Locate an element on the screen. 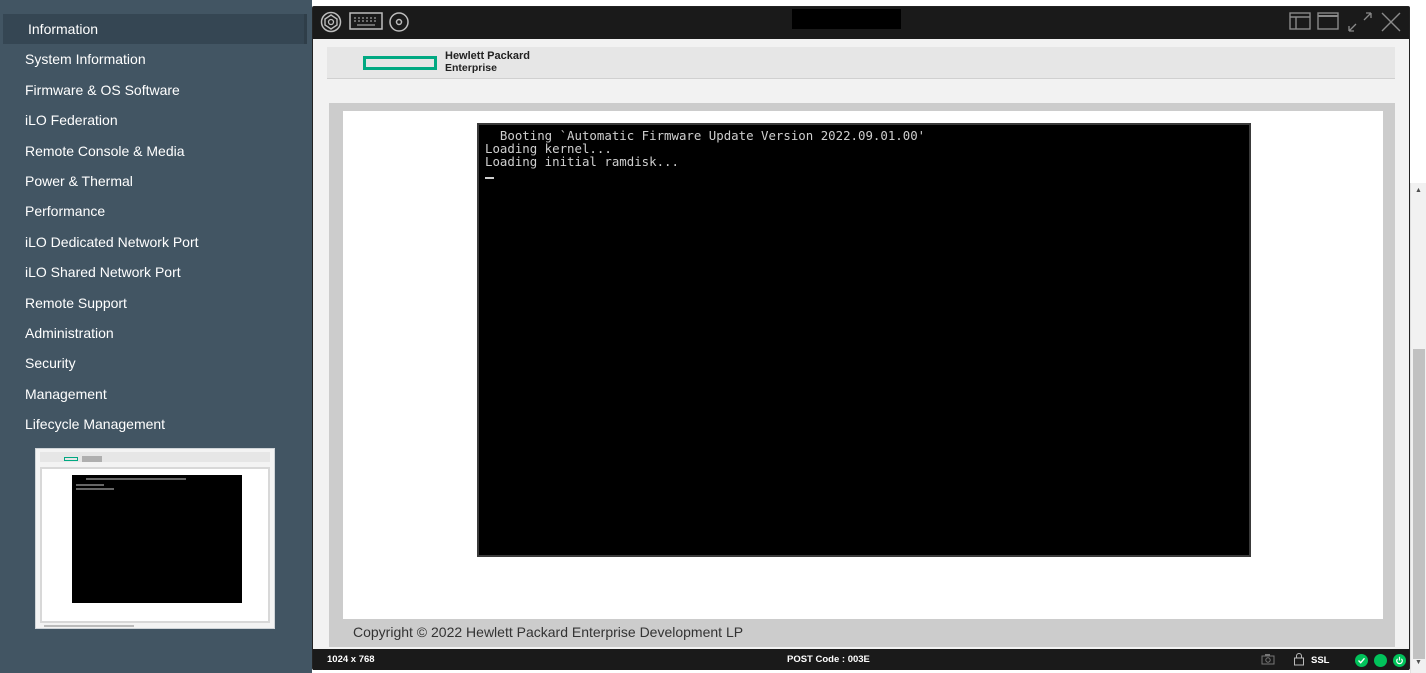 The image size is (1426, 673). brand-name-line1: Hewlett Packard is located at coordinates (487, 56).